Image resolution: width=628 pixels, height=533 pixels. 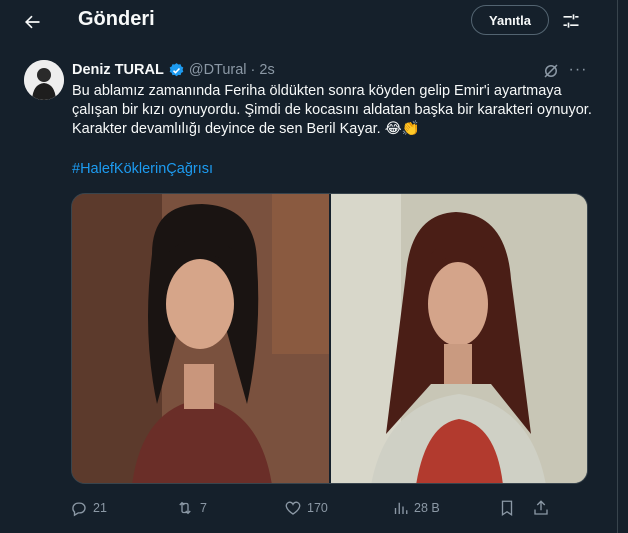 What do you see at coordinates (509, 508) in the screenshot?
I see `bookmark-icon` at bounding box center [509, 508].